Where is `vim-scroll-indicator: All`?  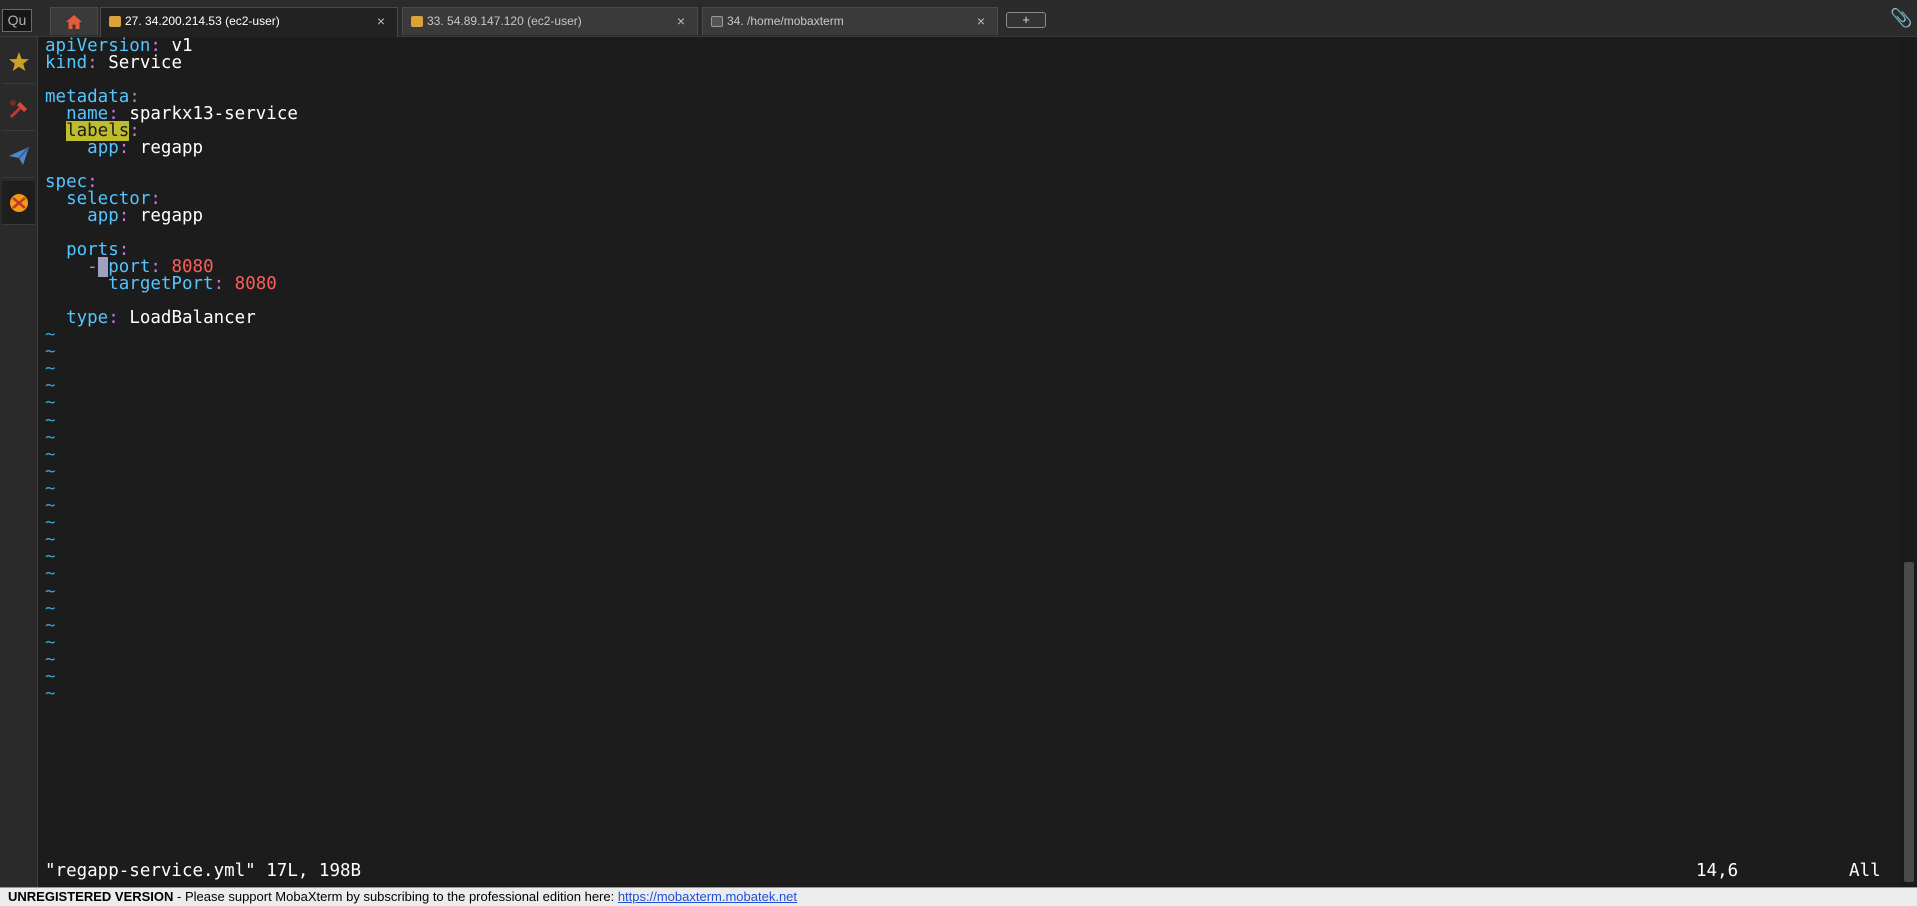
vim-scroll-indicator: All is located at coordinates (1865, 871).